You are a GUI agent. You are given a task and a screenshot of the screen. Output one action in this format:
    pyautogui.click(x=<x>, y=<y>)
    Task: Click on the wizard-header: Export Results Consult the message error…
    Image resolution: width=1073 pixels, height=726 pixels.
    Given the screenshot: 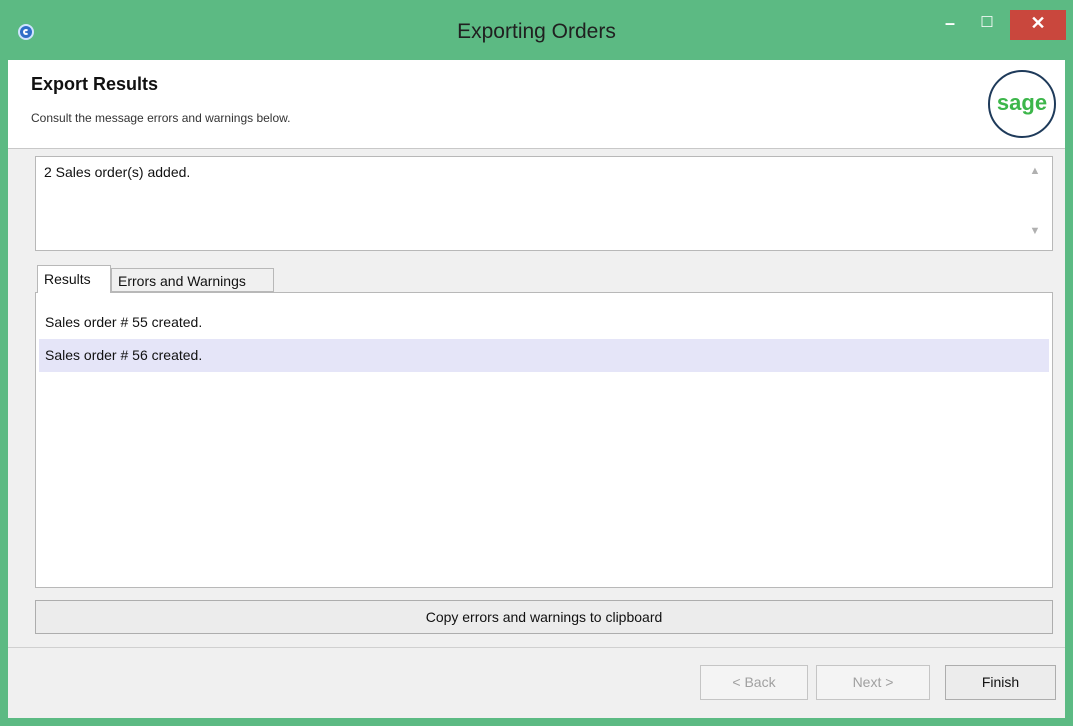 What is the action you would take?
    pyautogui.click(x=536, y=104)
    